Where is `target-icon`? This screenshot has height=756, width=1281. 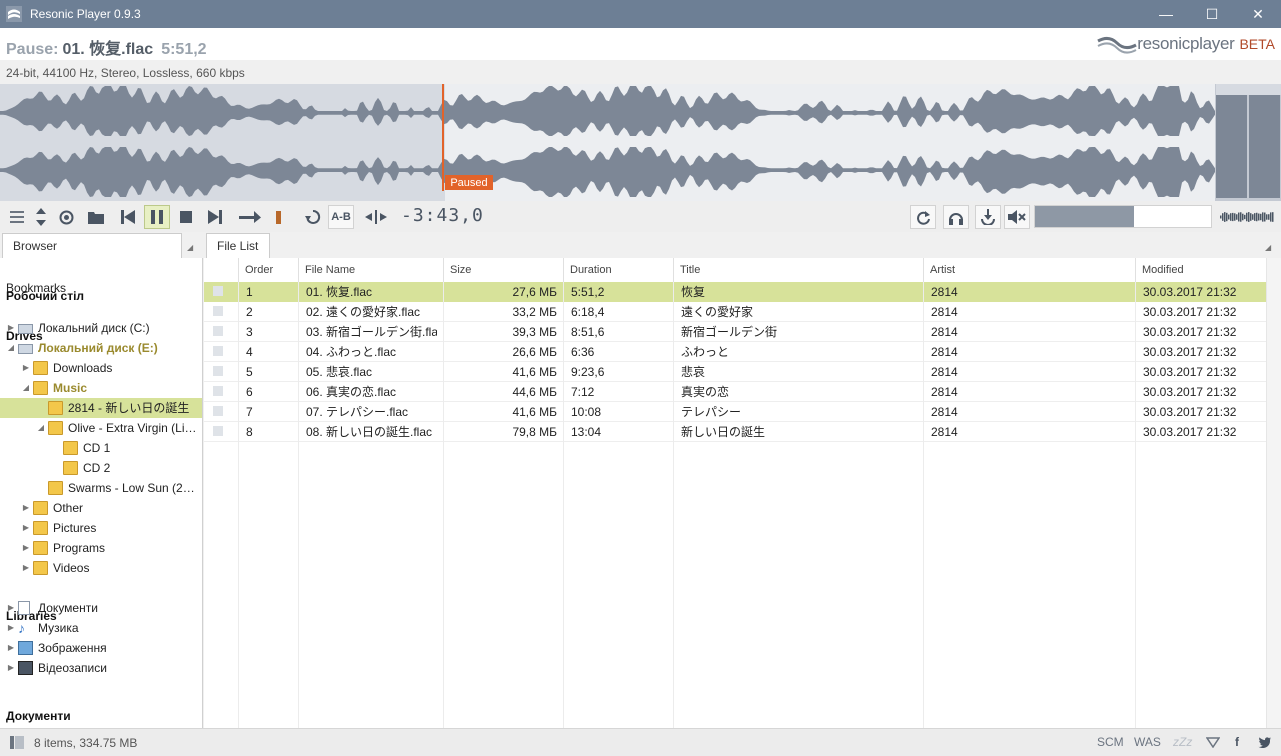
target-icon is located at coordinates (66, 217).